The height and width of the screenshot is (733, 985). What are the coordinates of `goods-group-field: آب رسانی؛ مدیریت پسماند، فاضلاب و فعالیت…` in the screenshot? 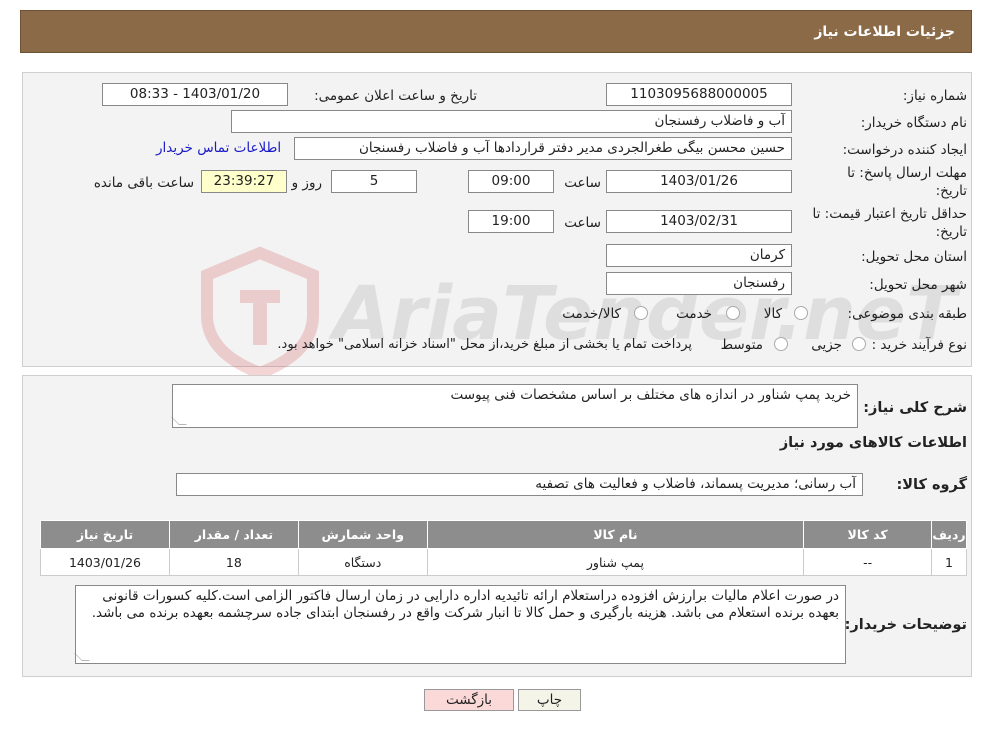 It's located at (519, 484).